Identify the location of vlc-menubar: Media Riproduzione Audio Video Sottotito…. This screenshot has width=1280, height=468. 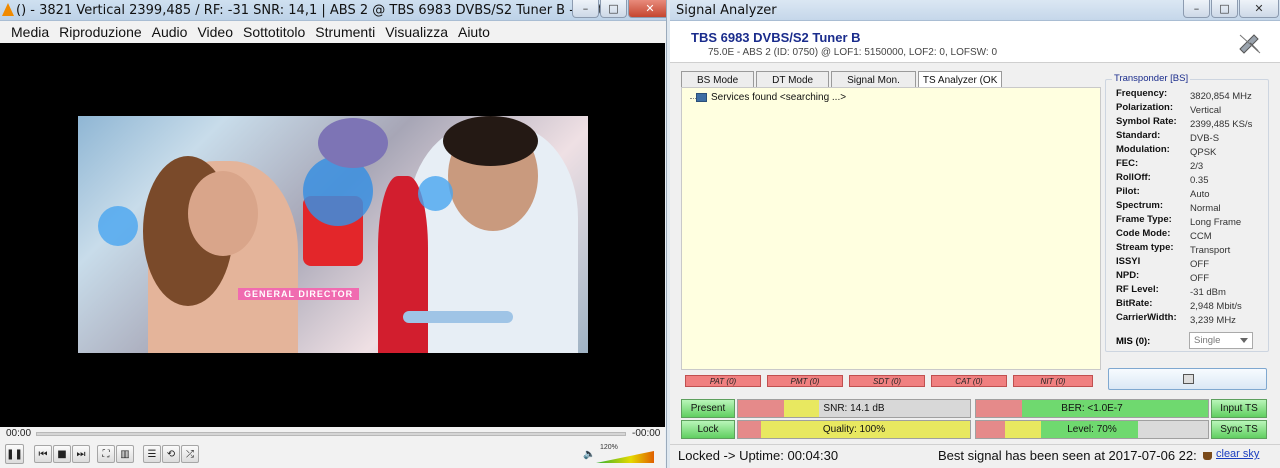
(333, 32).